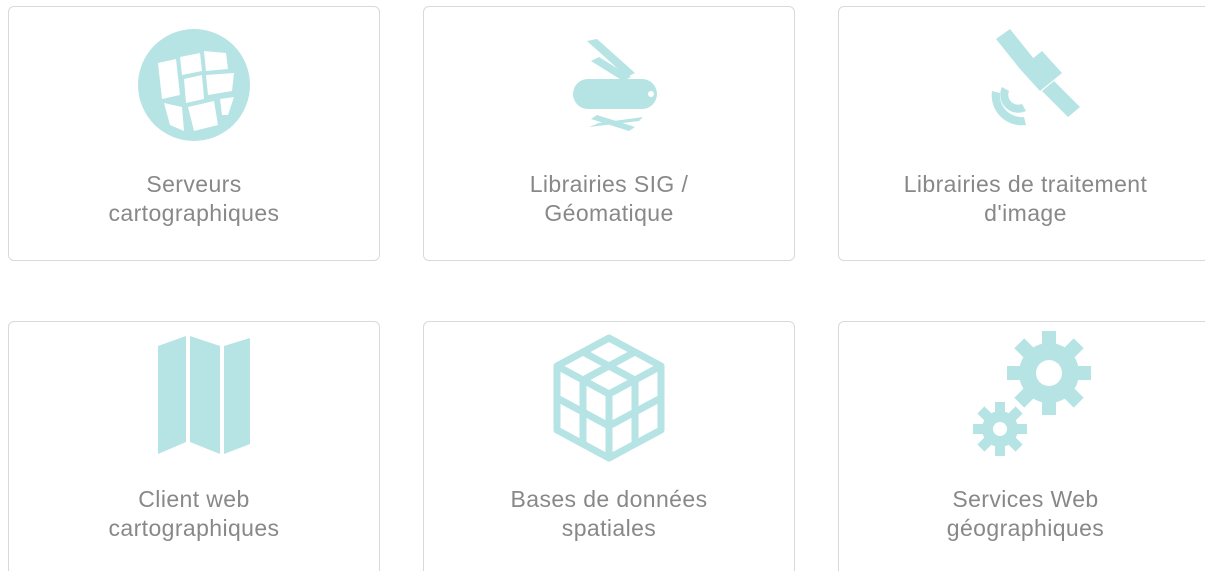  Describe the element at coordinates (609, 213) in the screenshot. I see `card-label-line2: Géomatique` at that location.